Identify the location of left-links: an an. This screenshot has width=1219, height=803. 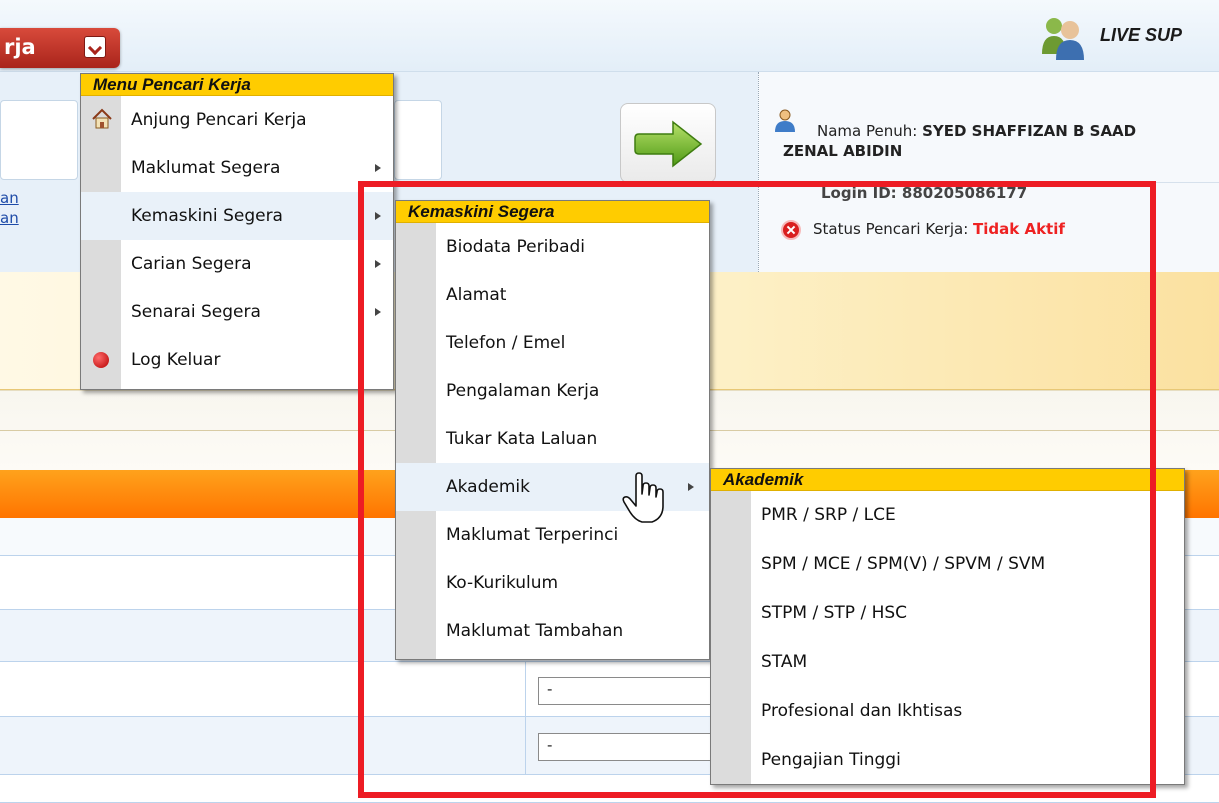
(9, 208).